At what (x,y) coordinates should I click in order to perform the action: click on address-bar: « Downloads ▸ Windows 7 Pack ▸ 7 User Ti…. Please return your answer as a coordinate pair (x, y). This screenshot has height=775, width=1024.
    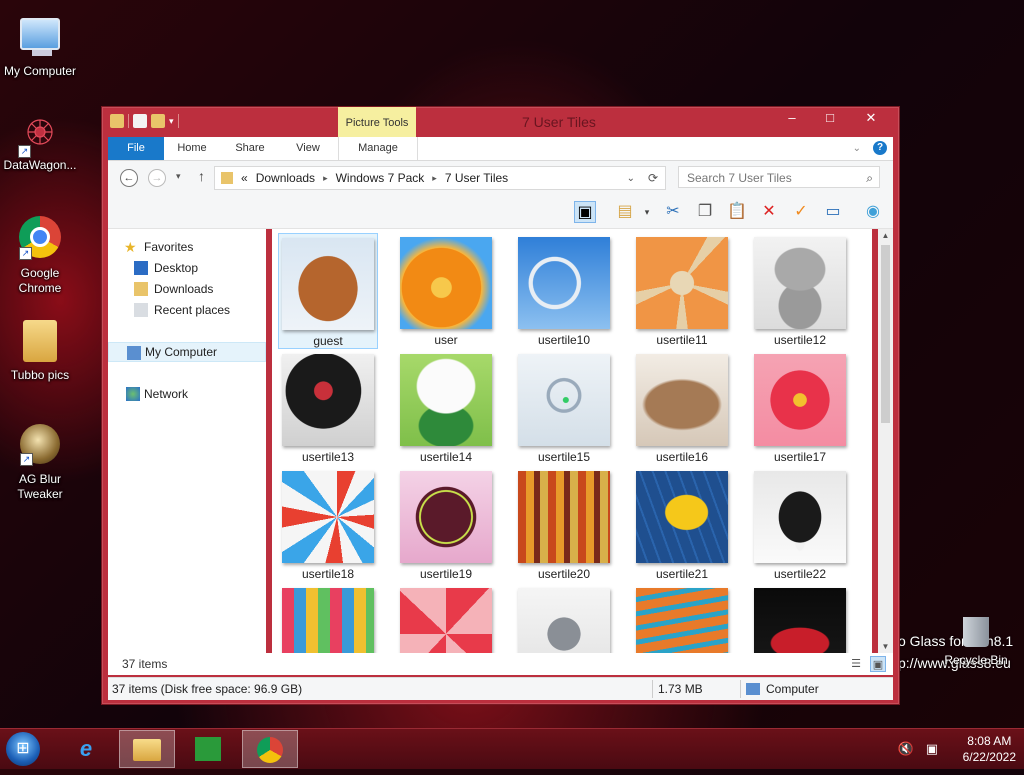
    Looking at the image, I should click on (428, 178).